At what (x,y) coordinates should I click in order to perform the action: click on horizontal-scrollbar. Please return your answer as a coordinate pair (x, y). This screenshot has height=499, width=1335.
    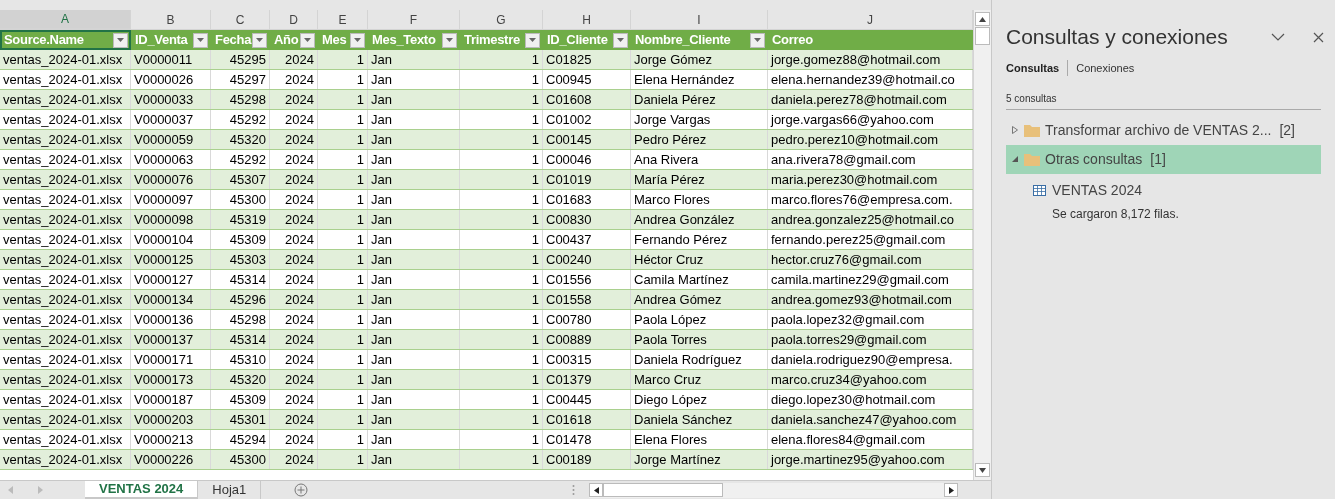
    Looking at the image, I should click on (774, 490).